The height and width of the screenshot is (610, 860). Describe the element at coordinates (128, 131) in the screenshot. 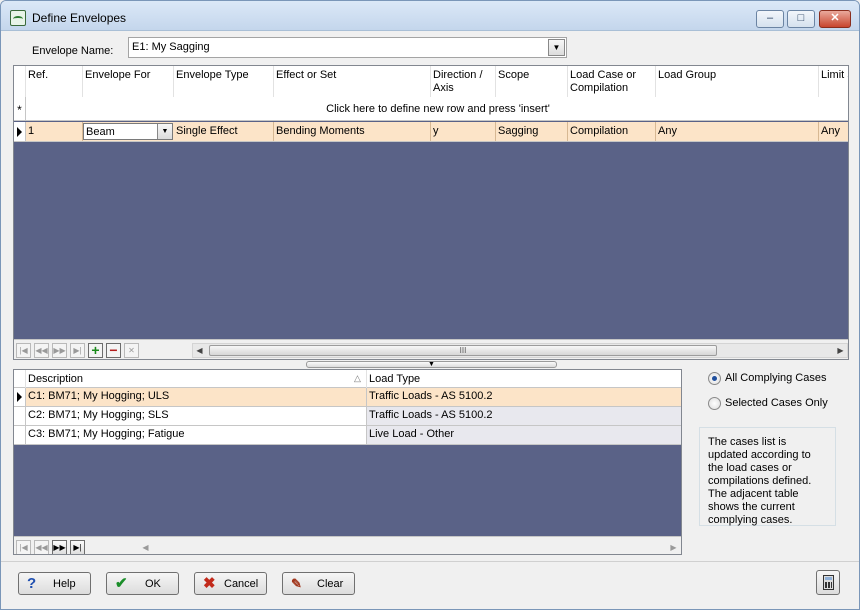

I see `envelope-for-dropdown: Beam ▼` at that location.